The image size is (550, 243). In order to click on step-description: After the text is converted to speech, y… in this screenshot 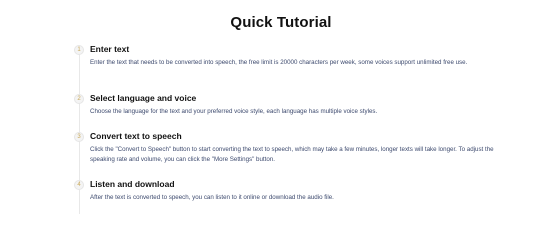, I will do `click(212, 197)`.